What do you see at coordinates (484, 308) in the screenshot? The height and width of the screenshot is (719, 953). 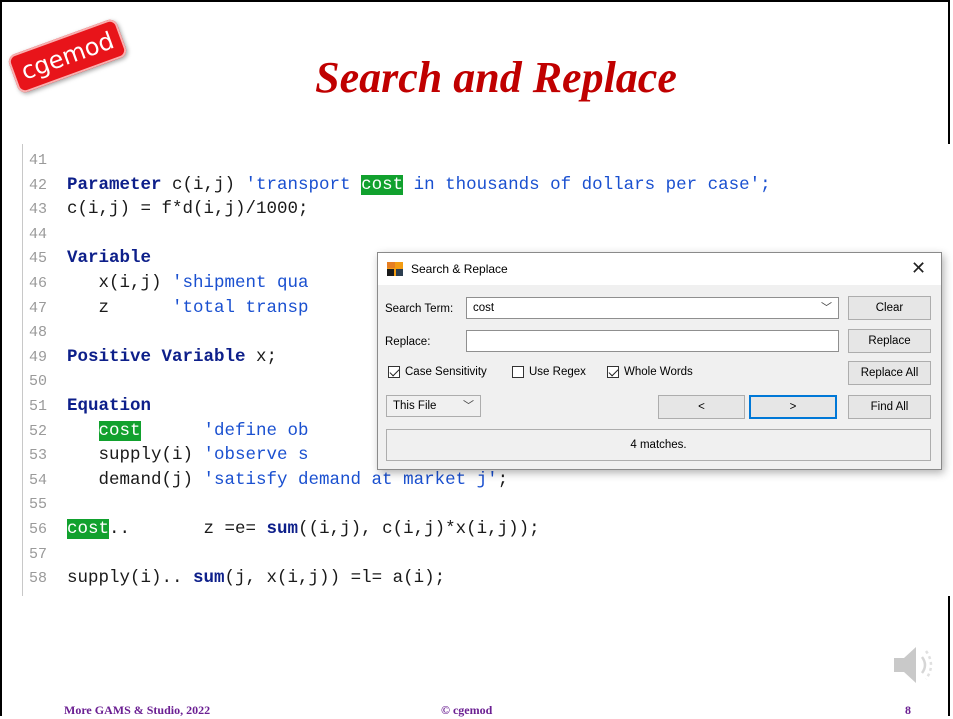 I see `search-term-value: cost` at bounding box center [484, 308].